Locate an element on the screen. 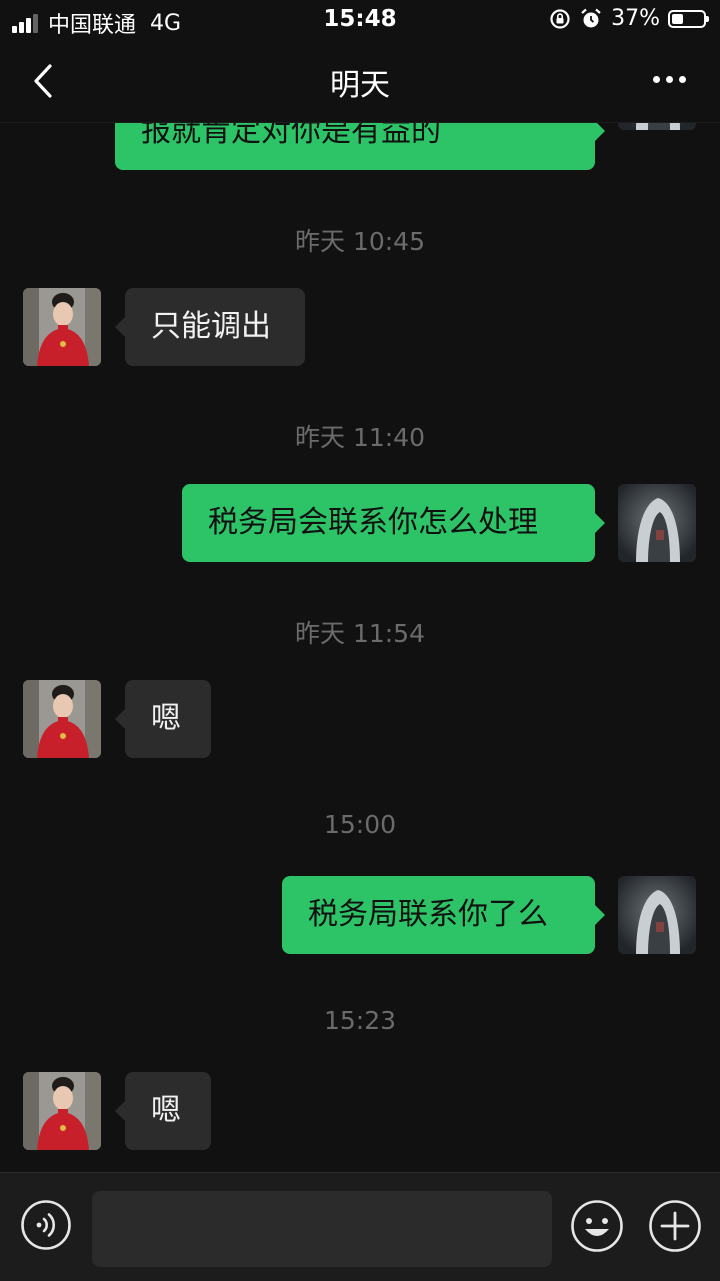 This screenshot has width=720, height=1281. chat-title: 明天 is located at coordinates (360, 85).